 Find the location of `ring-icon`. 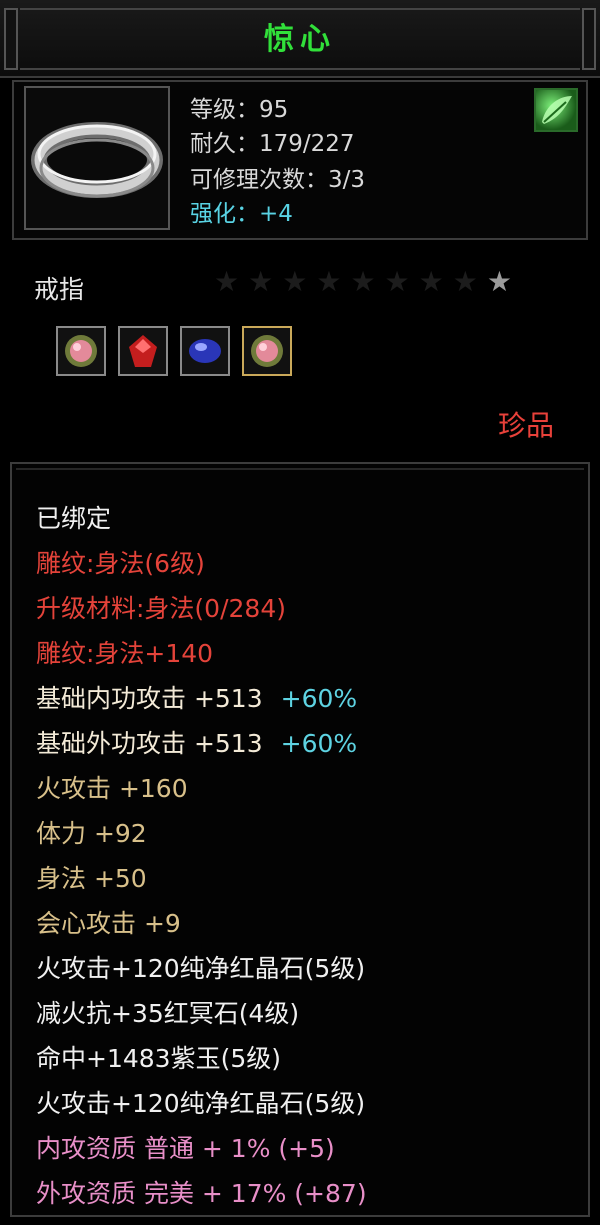

ring-icon is located at coordinates (97, 160).